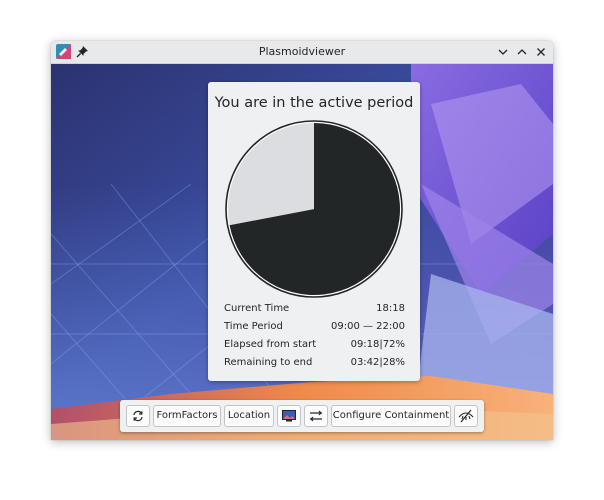  Describe the element at coordinates (377, 344) in the screenshot. I see `elapsed-value: 09:18|72%` at that location.